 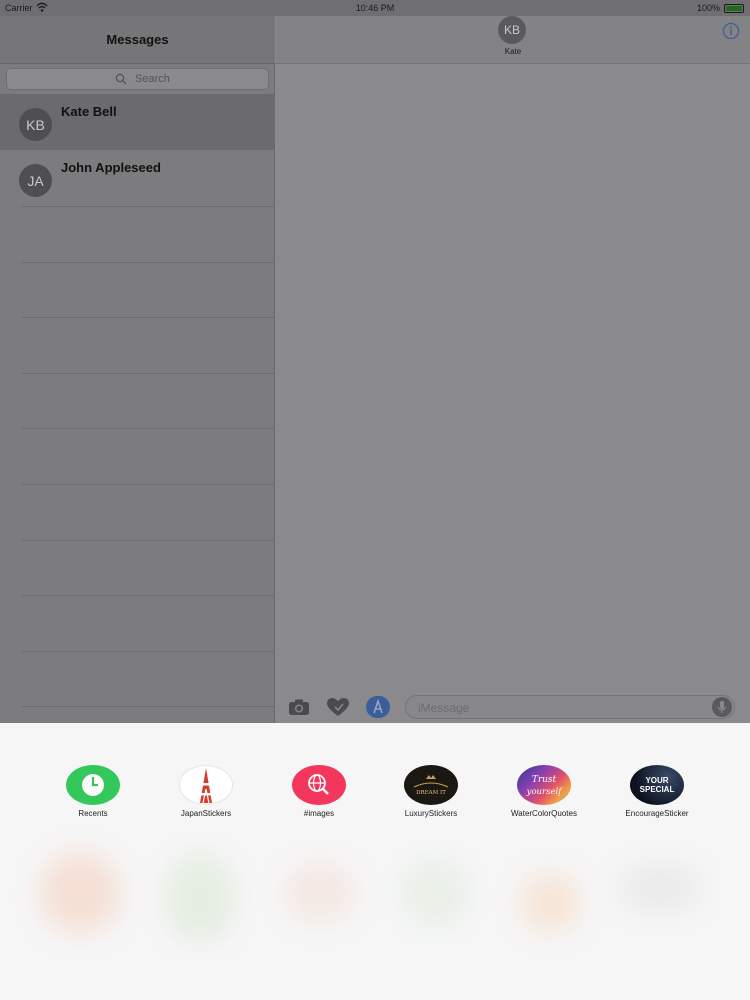 What do you see at coordinates (206, 813) in the screenshot?
I see `app-label: JapanStickers` at bounding box center [206, 813].